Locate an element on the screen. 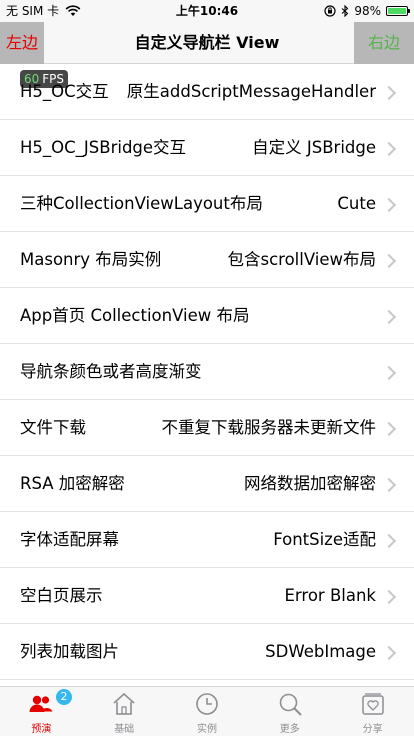 The image size is (414, 736). list-item-file-download: 文件下载 不重复下载服务器未更新文件 is located at coordinates (207, 428).